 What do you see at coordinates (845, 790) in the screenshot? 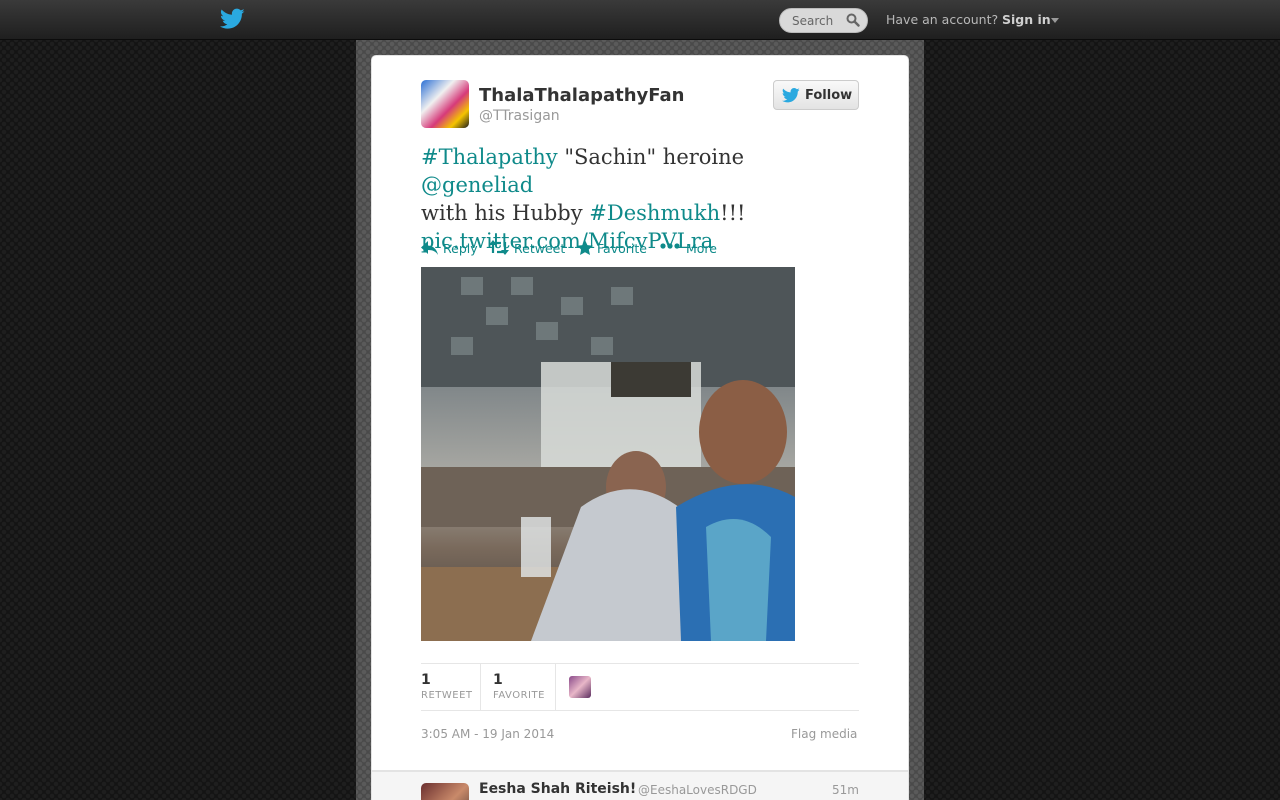
I see `reply-timestamp: 51m` at bounding box center [845, 790].